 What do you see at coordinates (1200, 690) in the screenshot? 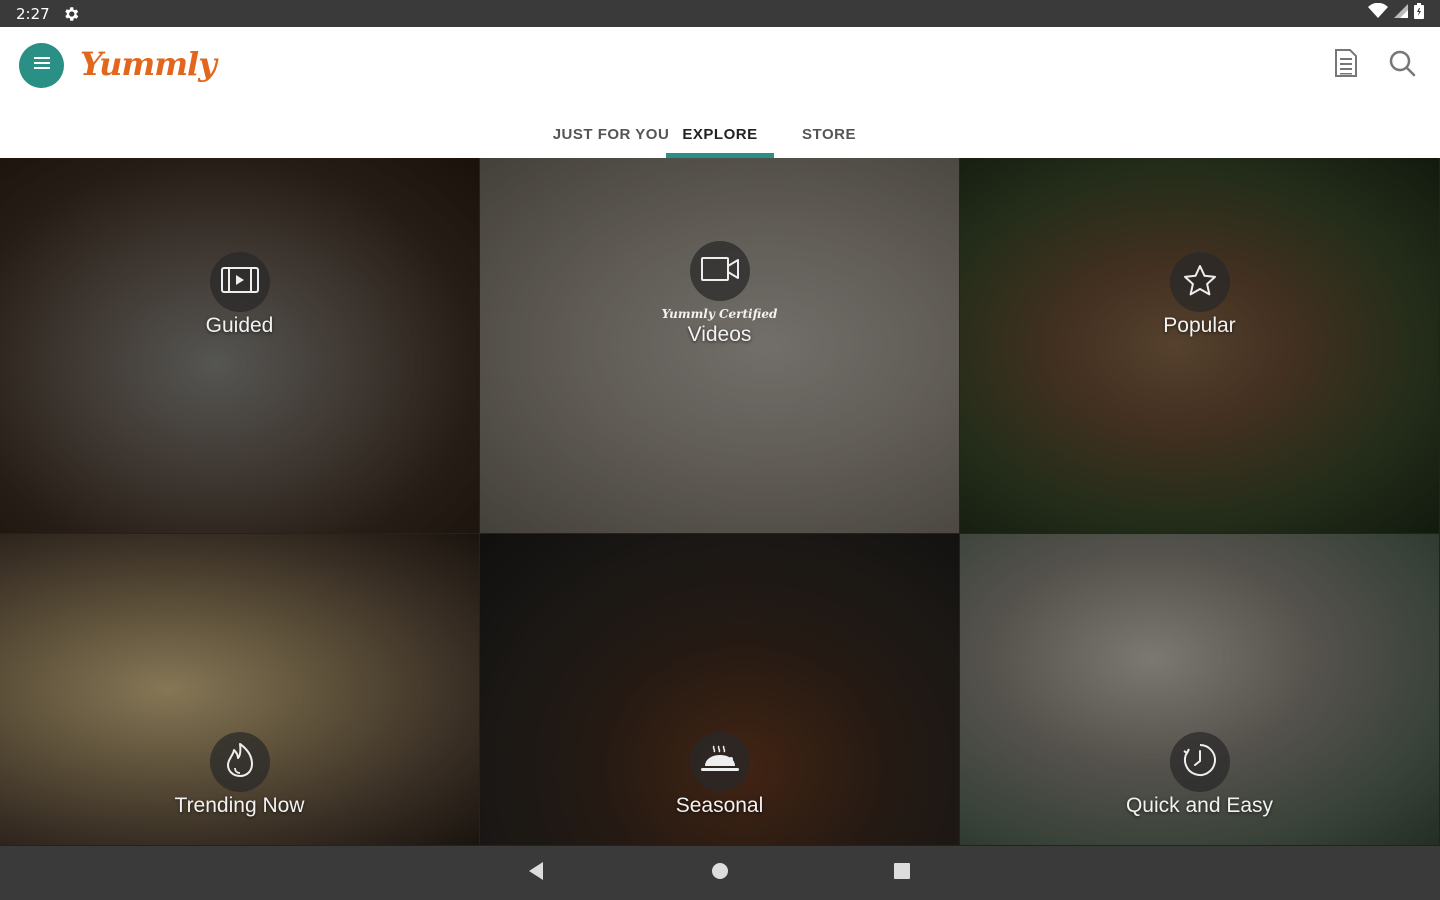
I see `tile-quick-and-easy: Quick and Easy` at bounding box center [1200, 690].